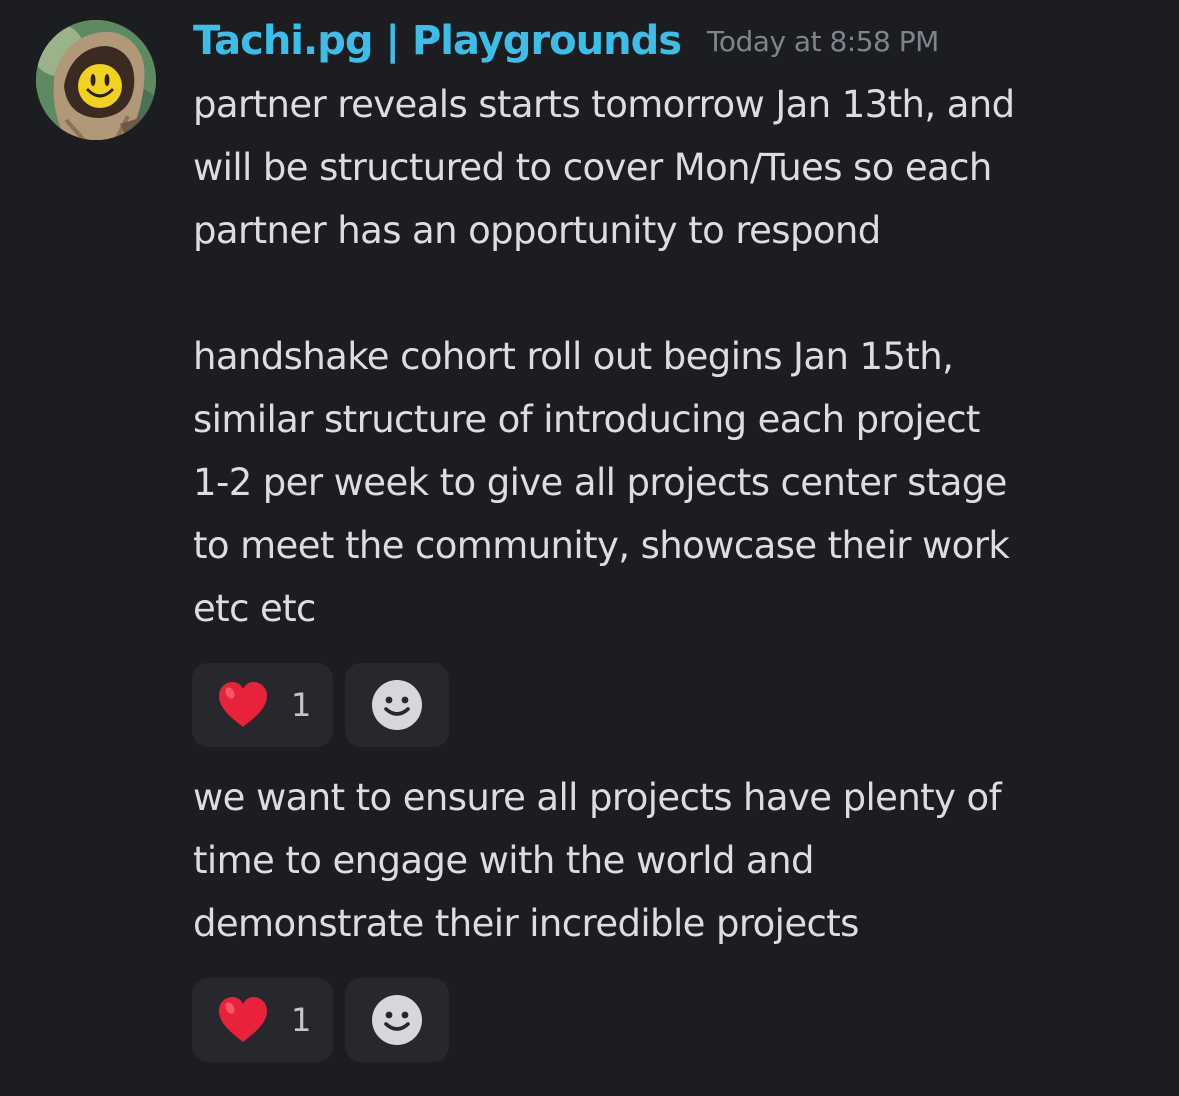 This screenshot has width=1179, height=1096. What do you see at coordinates (437, 41) in the screenshot?
I see `author-name: Tachi.pg | Playgrounds` at bounding box center [437, 41].